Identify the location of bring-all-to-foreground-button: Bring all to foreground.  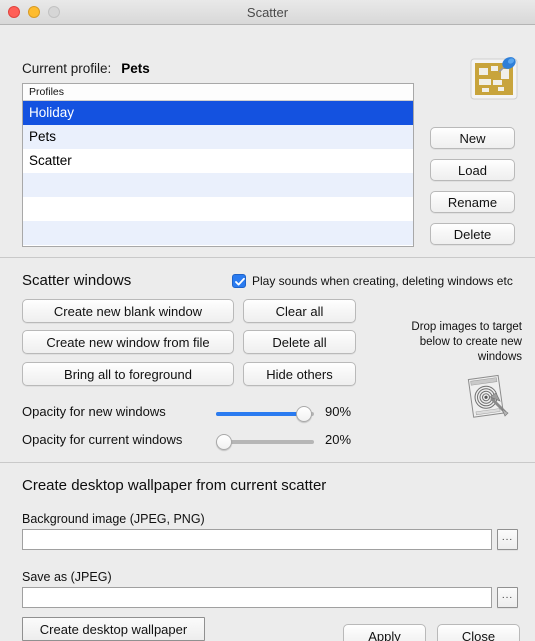
(128, 374).